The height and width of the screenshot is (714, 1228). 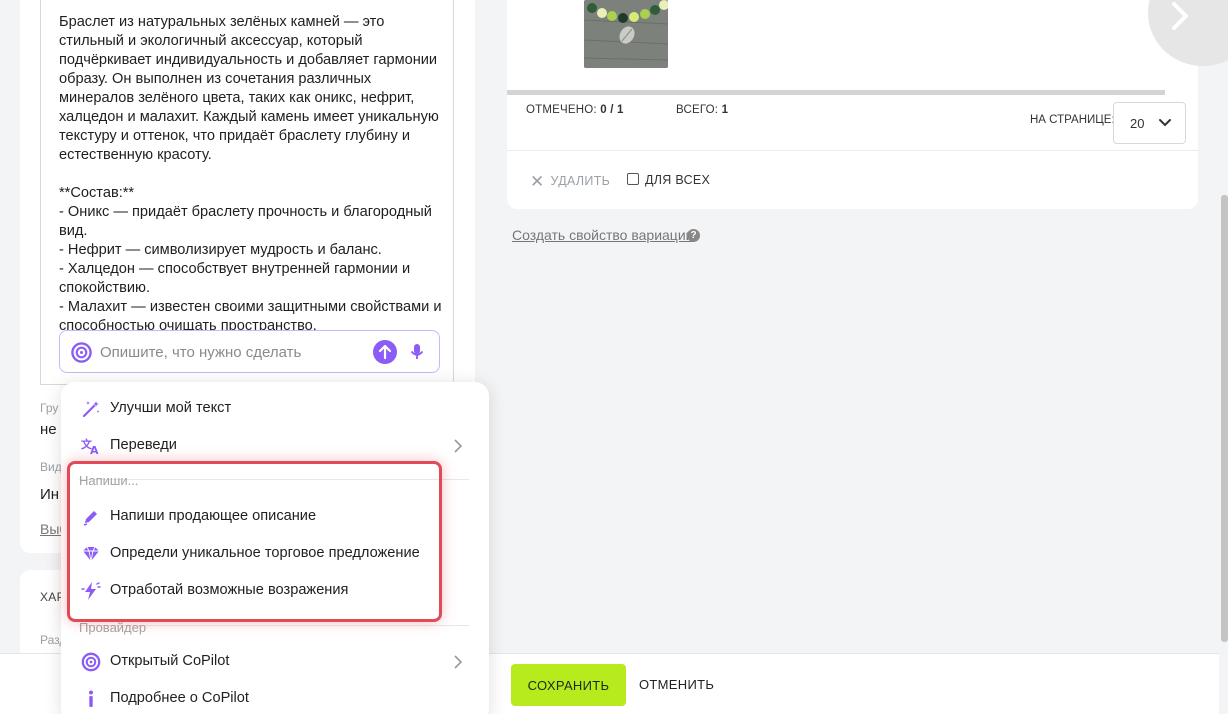 I want to click on menu-item-improve-text: Улучши мой текст, so click(x=276, y=409).